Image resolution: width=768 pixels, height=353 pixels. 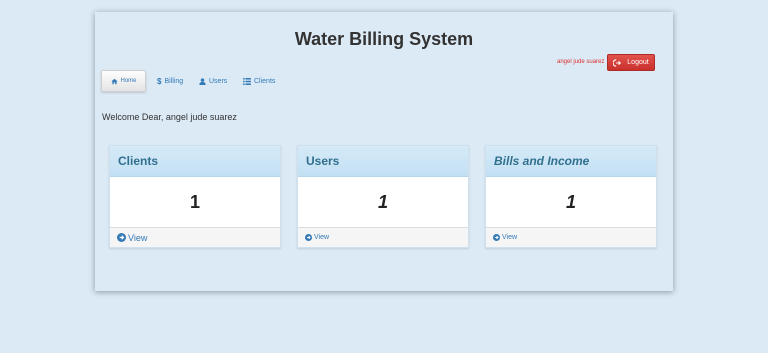 I want to click on nav-item-billing: $ Billing, so click(x=170, y=81).